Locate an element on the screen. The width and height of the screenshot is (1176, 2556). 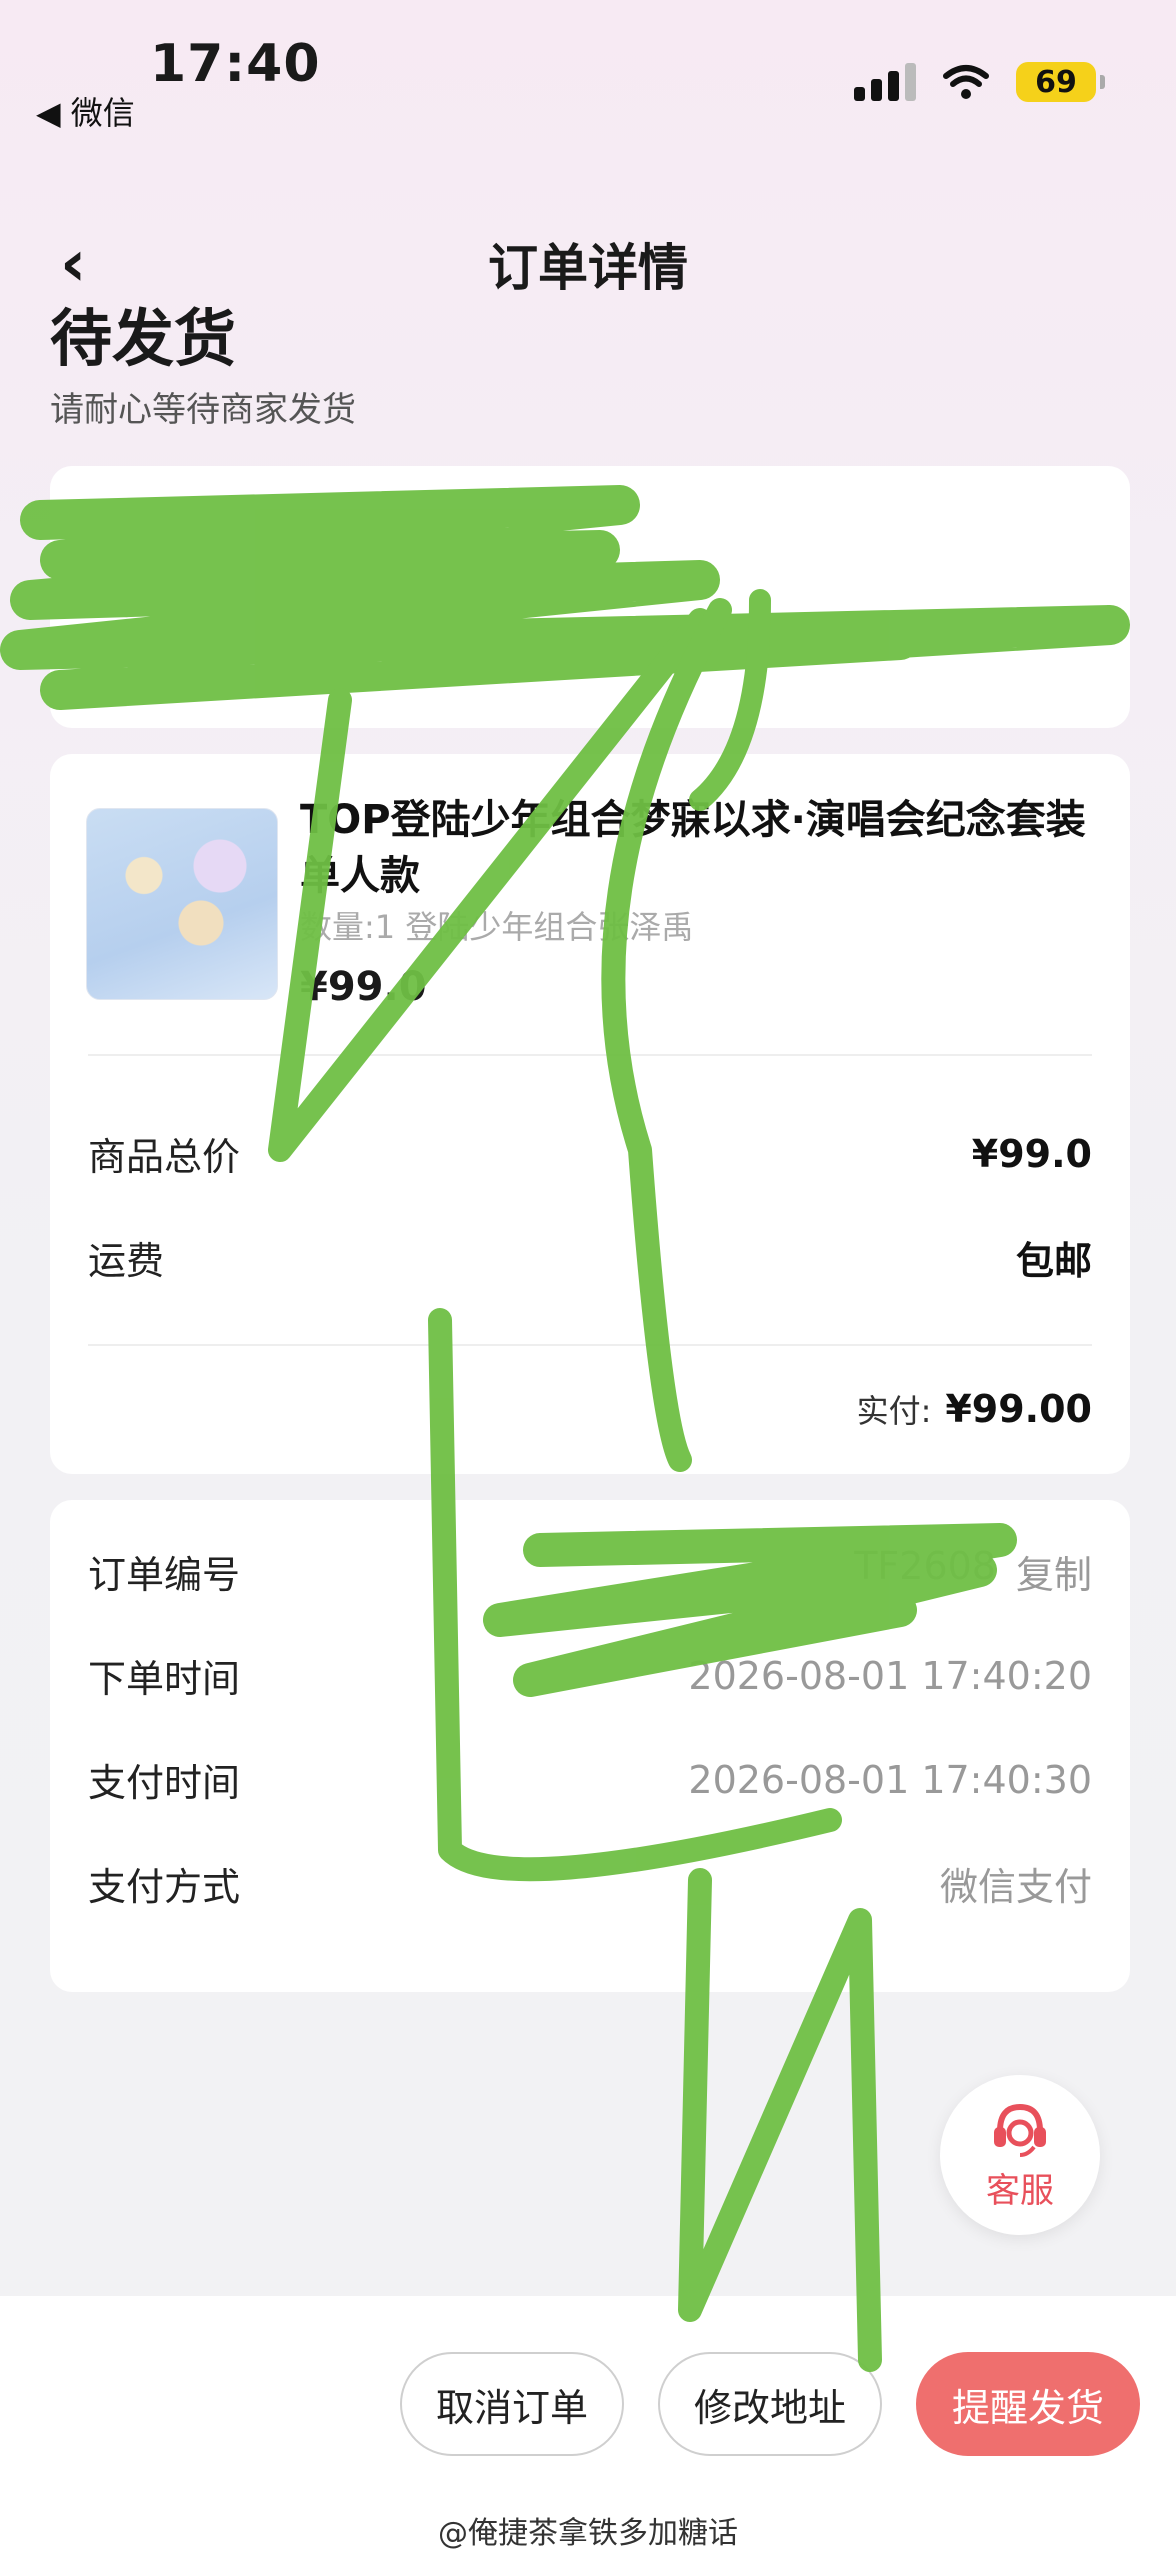
remind-shipment-button: 提醒发货 is located at coordinates (1028, 2404).